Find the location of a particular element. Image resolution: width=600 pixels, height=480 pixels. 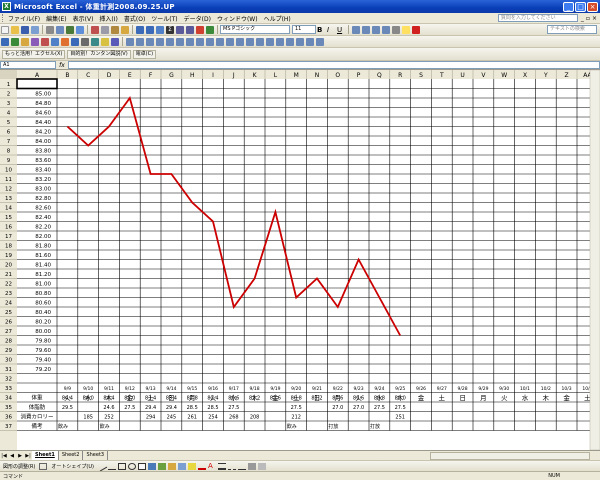

permission-icon is located at coordinates (35, 29).